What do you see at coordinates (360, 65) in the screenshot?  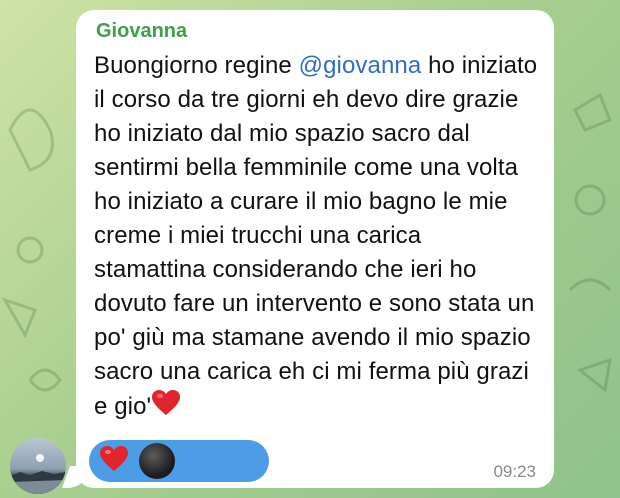 I see `mention-link: @giovanna` at bounding box center [360, 65].